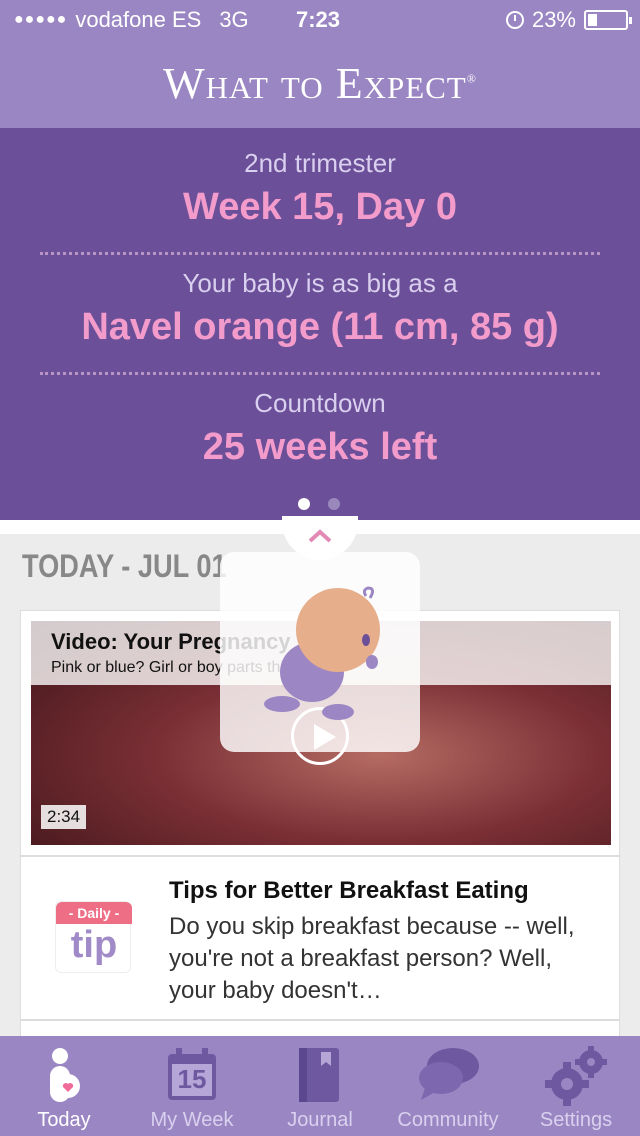 The image size is (640, 1136). I want to click on daily-tip-badge: - Daily -, so click(94, 913).